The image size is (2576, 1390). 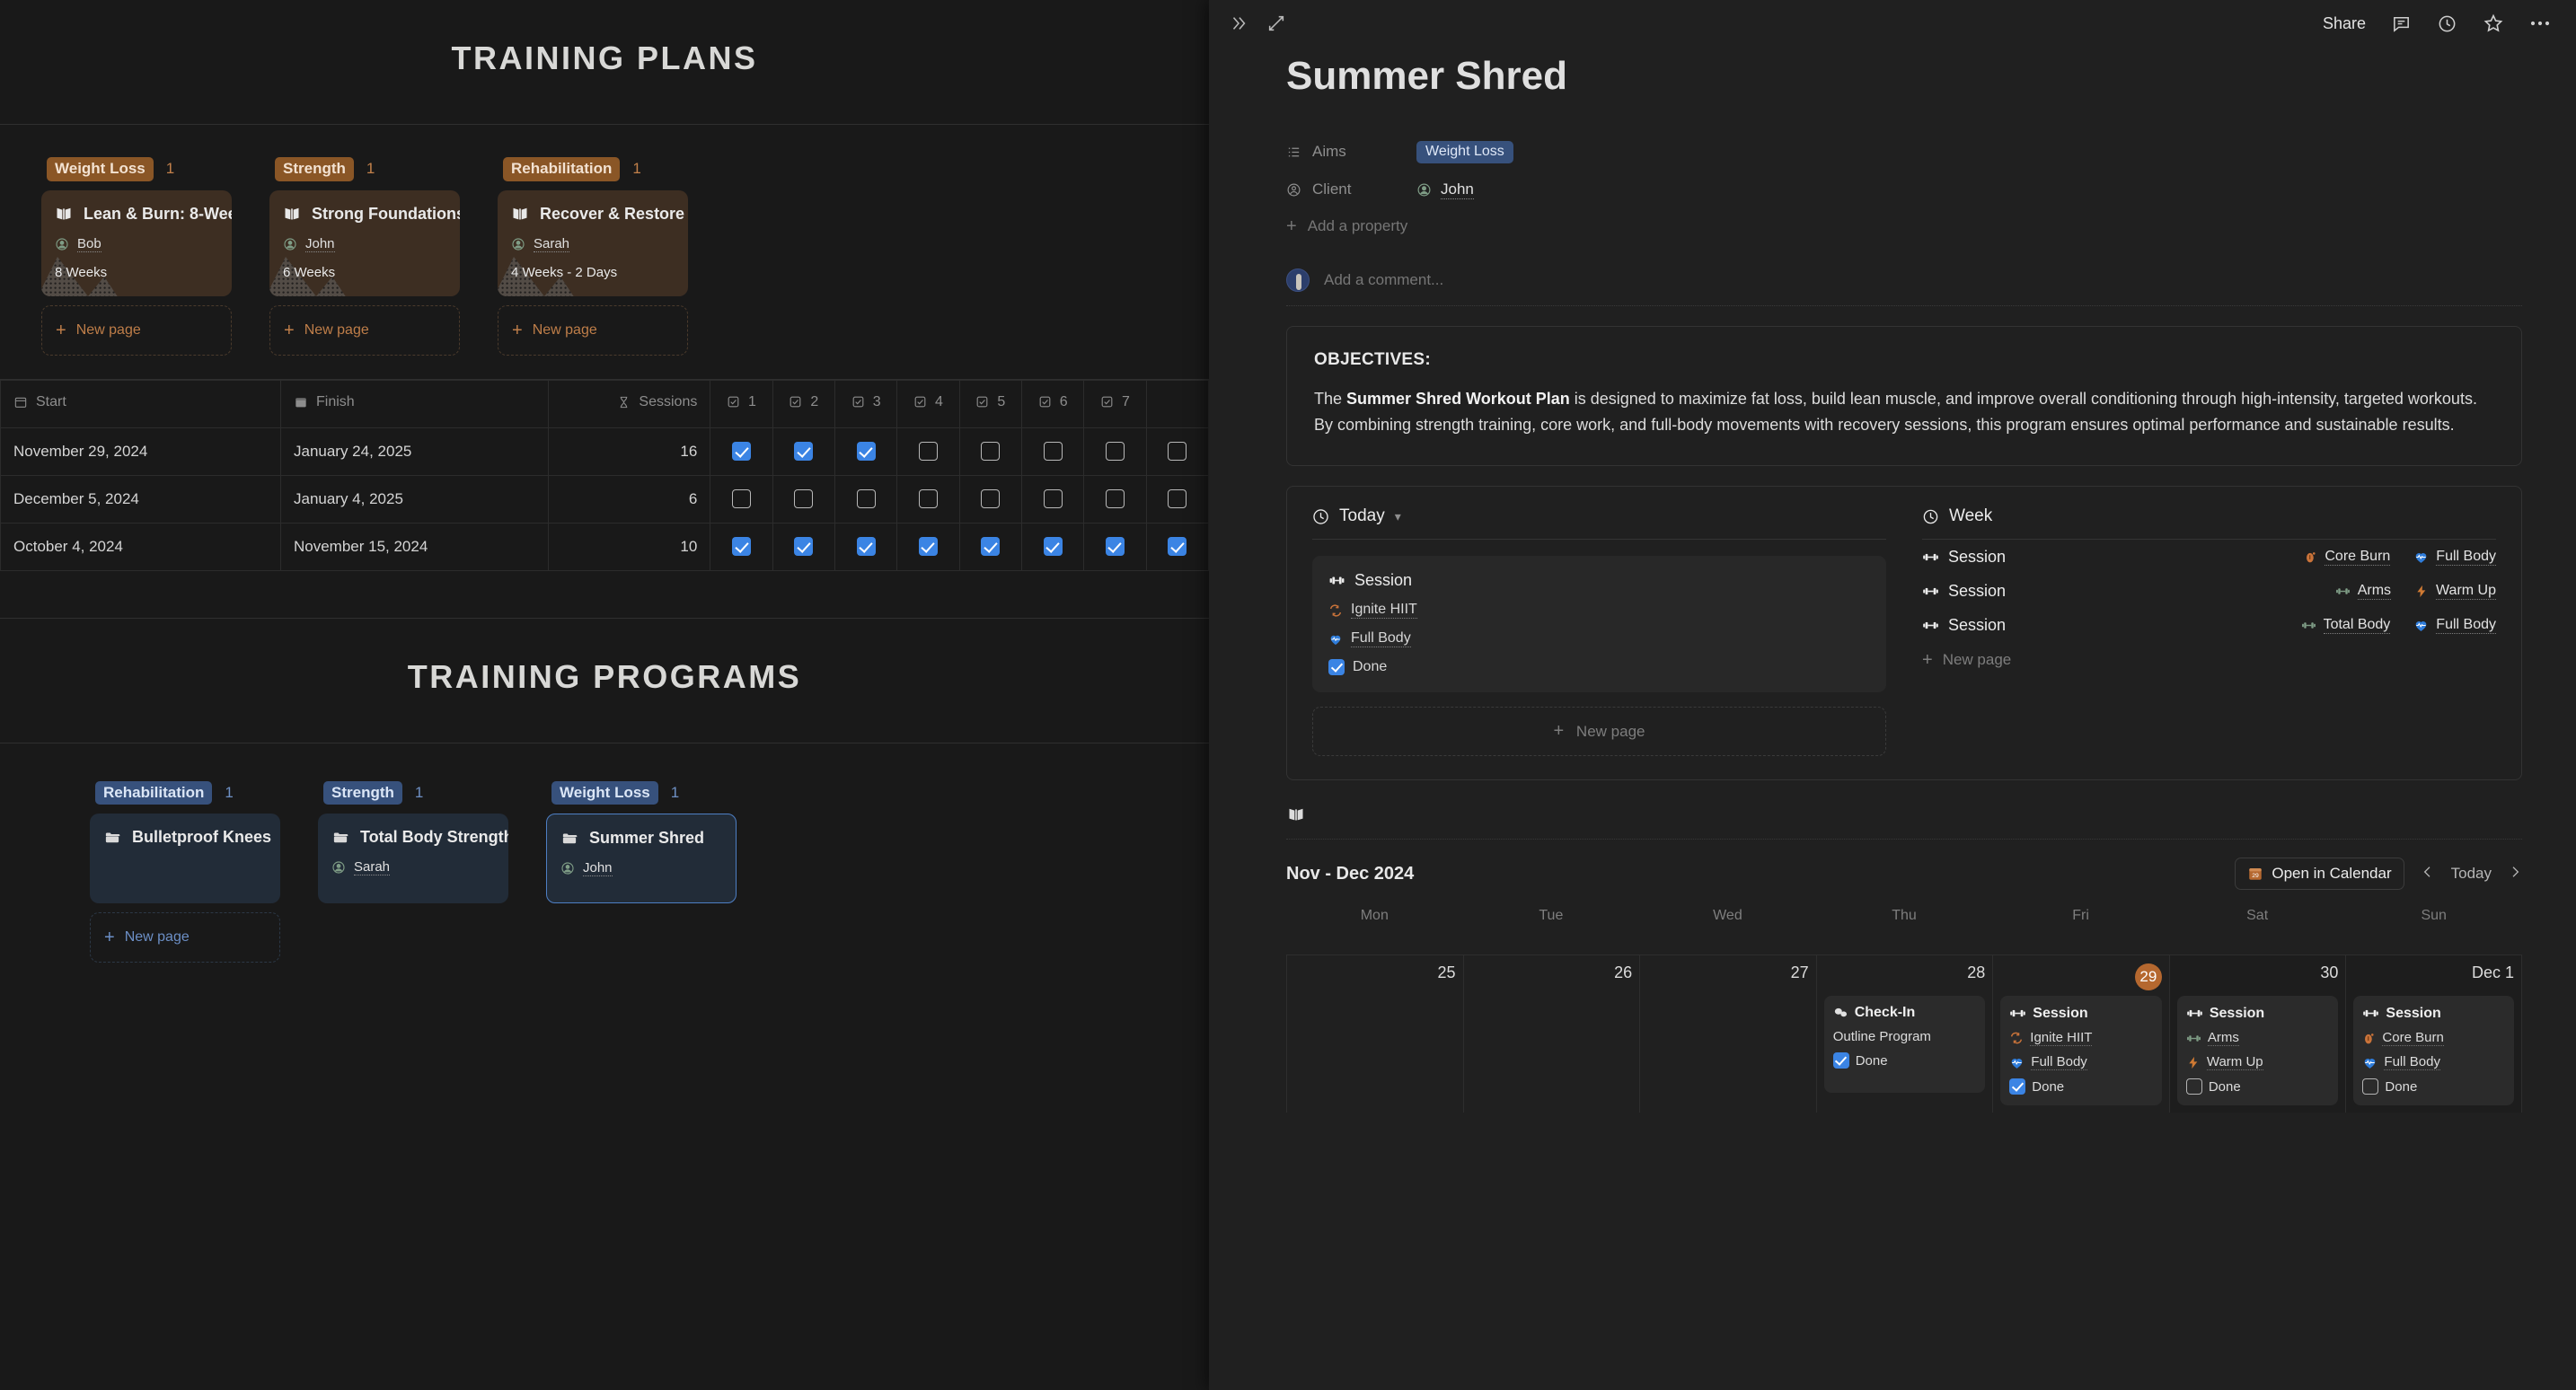 What do you see at coordinates (1115, 404) in the screenshot?
I see `table-header-check-7: 7` at bounding box center [1115, 404].